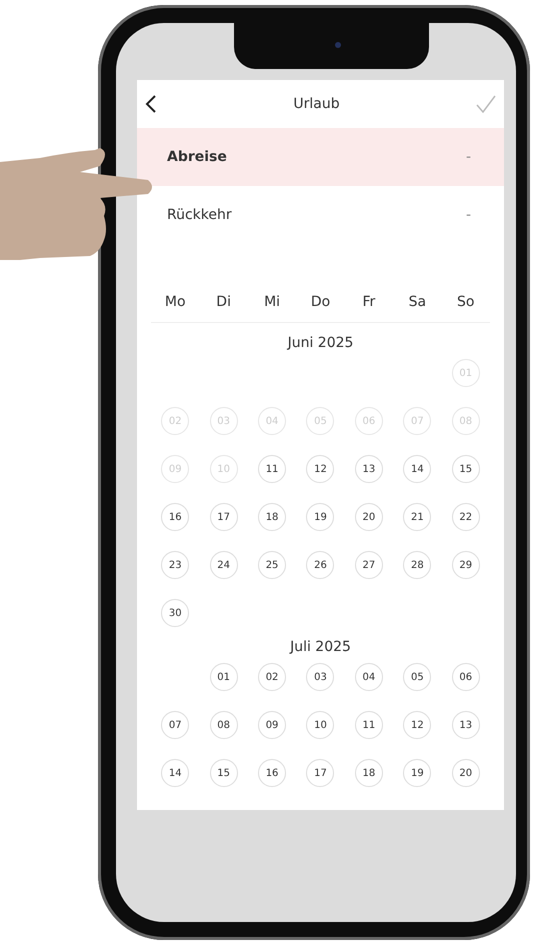 The width and height of the screenshot is (537, 943). What do you see at coordinates (368, 565) in the screenshot?
I see `day-button: 27` at bounding box center [368, 565].